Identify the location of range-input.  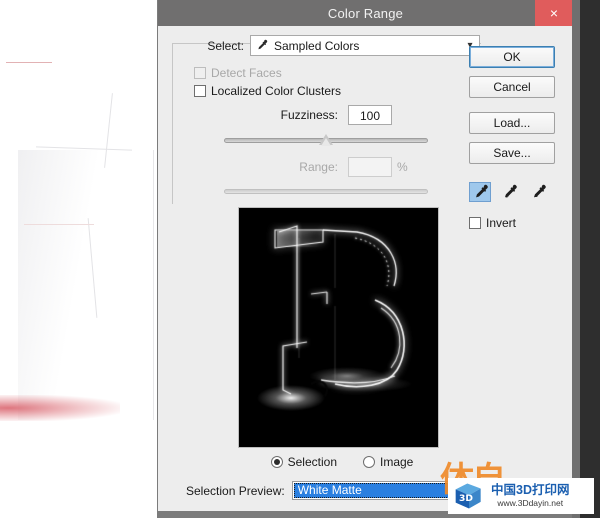
(370, 167).